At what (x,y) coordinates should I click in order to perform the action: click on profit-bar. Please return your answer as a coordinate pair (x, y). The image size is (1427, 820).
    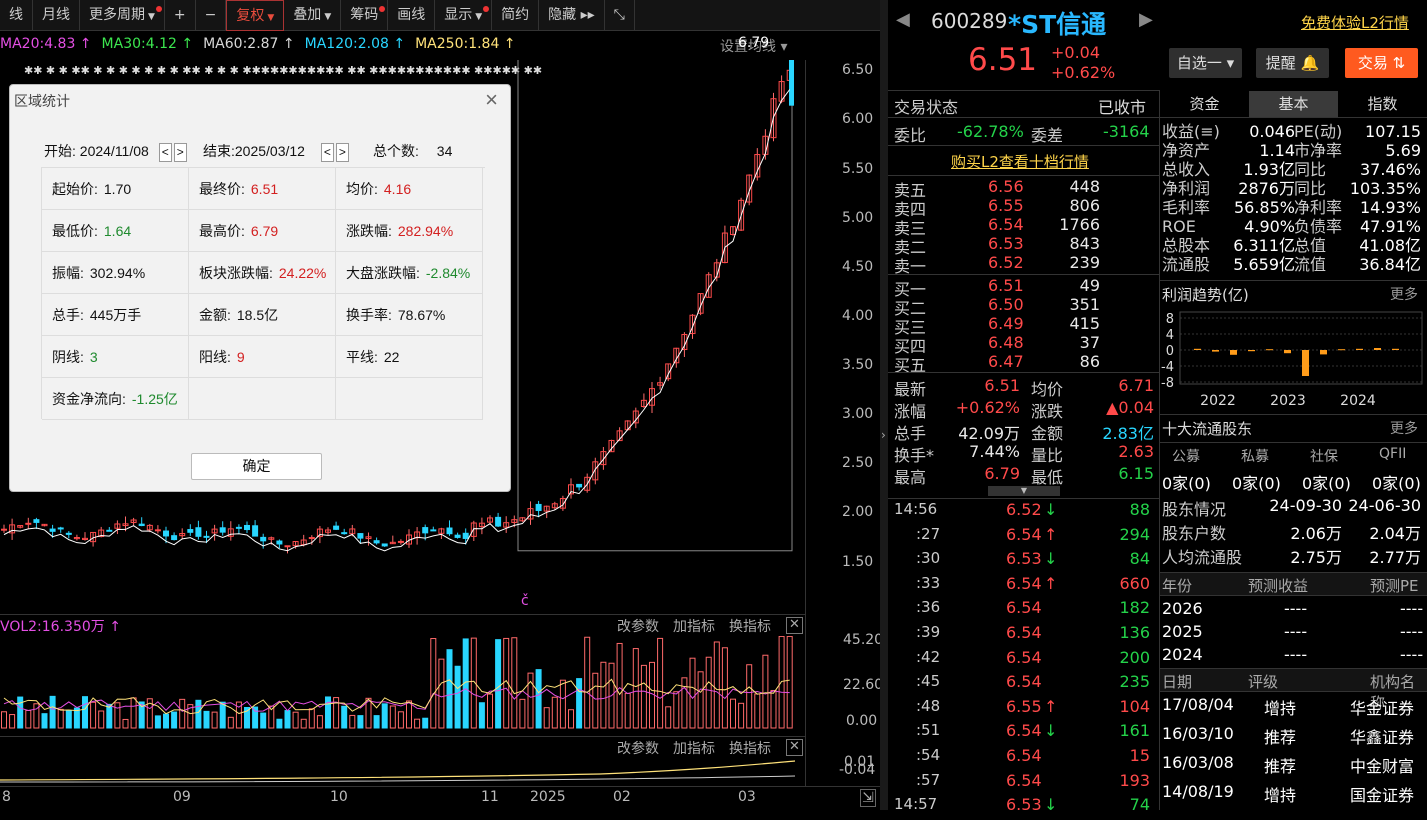
    Looking at the image, I should click on (1251, 351).